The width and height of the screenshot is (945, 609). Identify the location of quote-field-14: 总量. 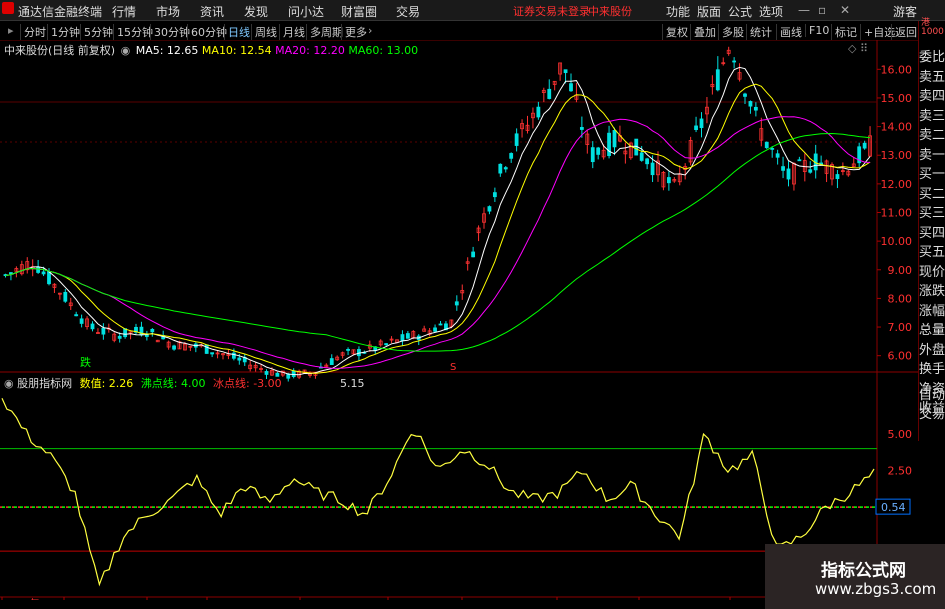
(932, 330).